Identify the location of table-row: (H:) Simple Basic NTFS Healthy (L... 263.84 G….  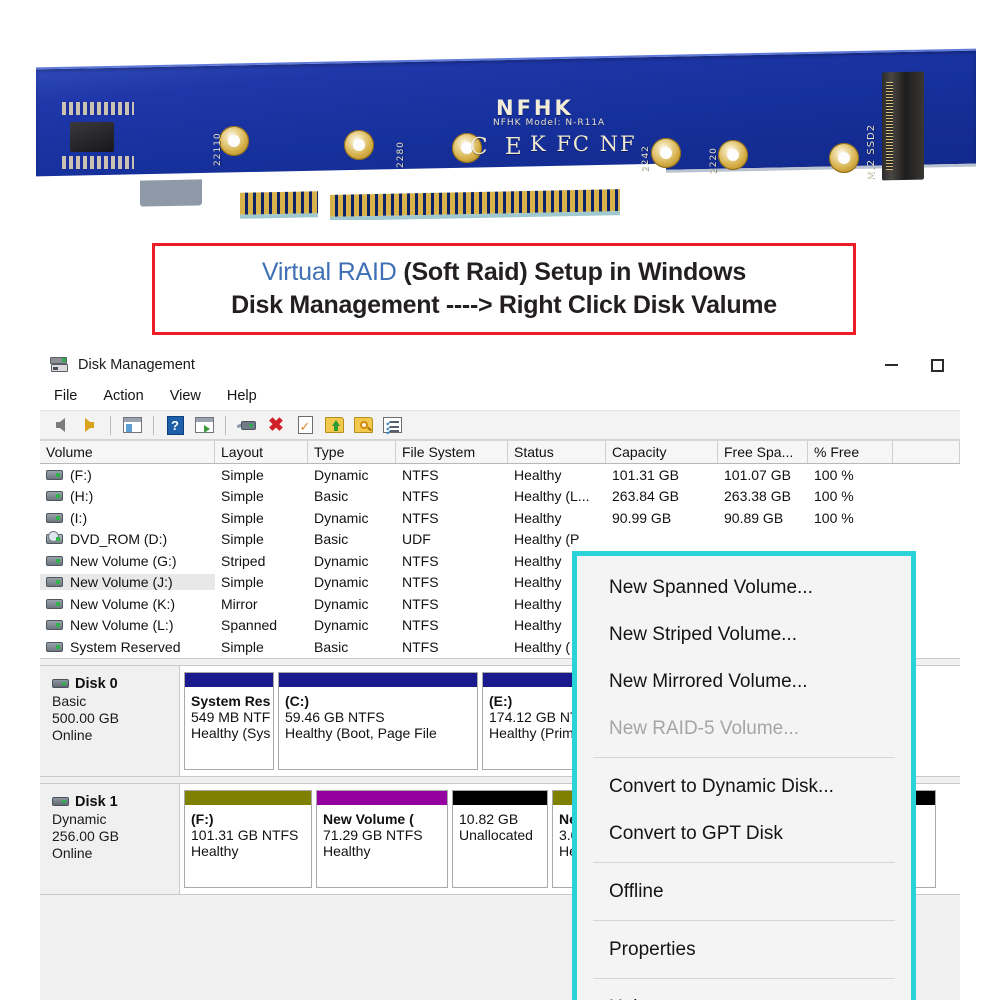
(500, 497).